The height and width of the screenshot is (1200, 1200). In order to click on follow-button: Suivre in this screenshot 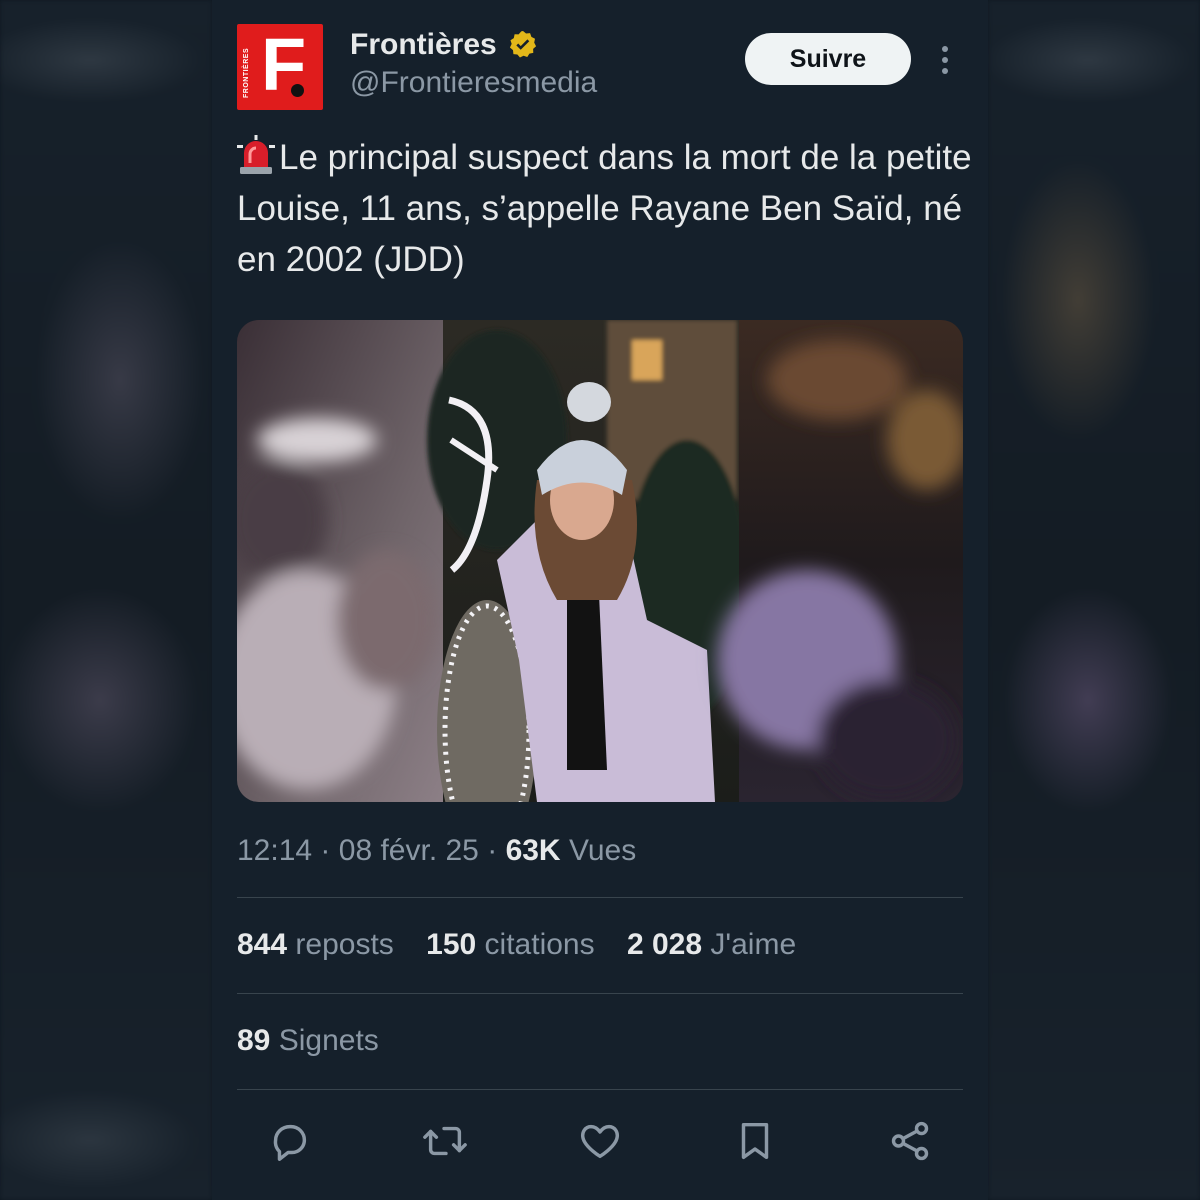, I will do `click(828, 59)`.